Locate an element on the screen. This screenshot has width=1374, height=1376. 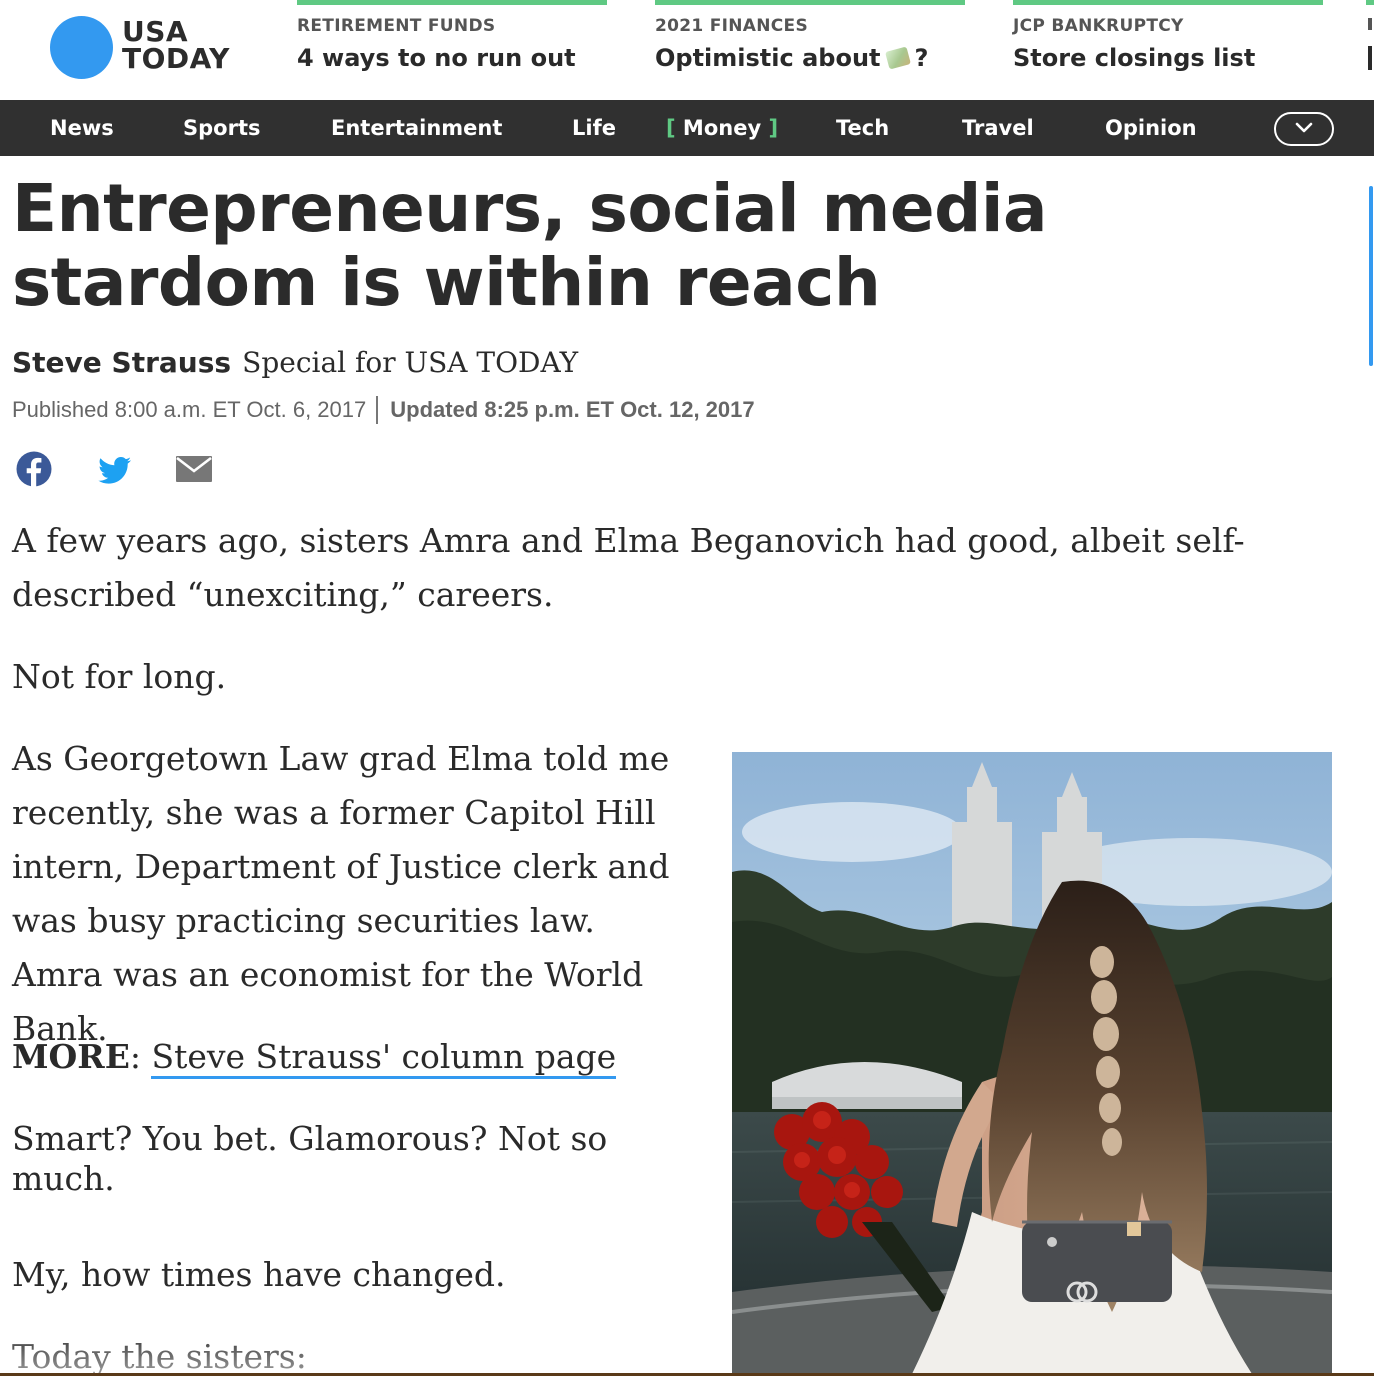
email-icon is located at coordinates (194, 469).